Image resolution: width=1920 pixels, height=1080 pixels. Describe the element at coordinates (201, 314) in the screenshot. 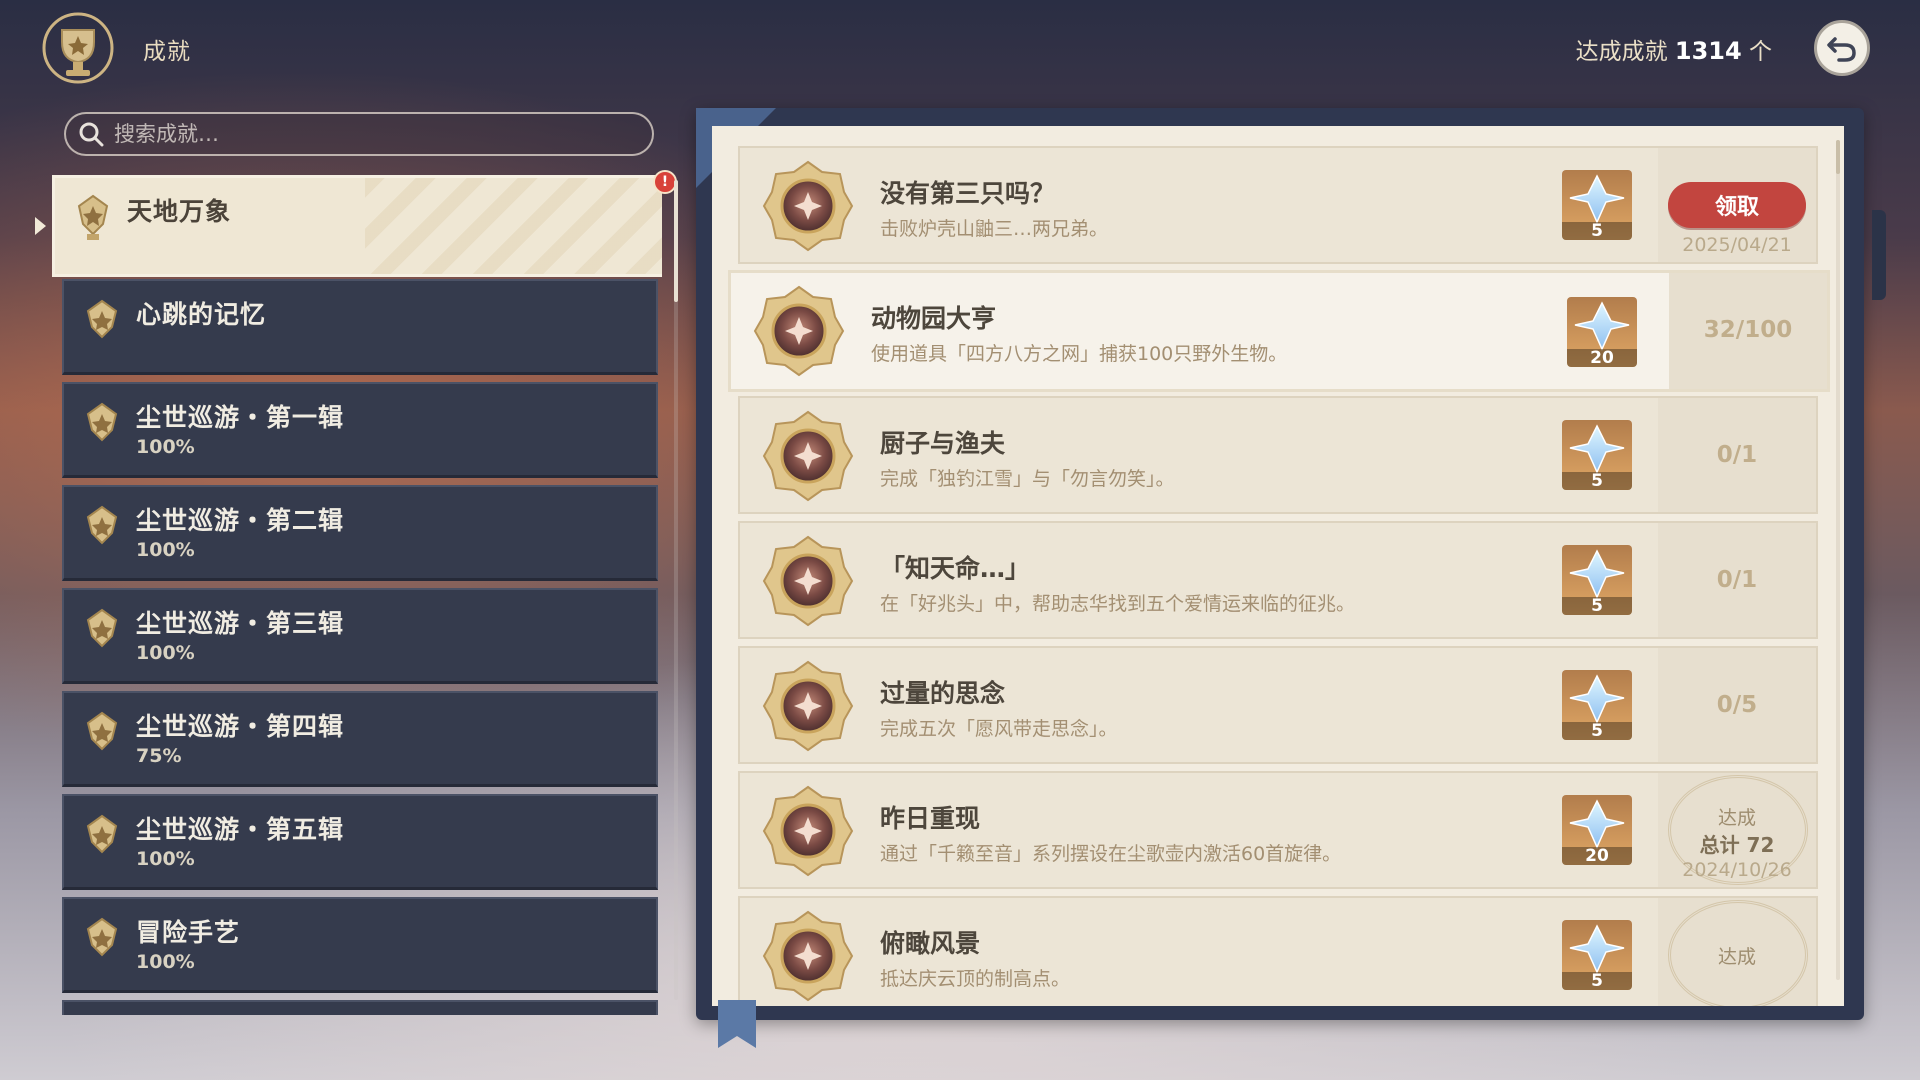

I see `category-name: 心跳的记忆` at that location.